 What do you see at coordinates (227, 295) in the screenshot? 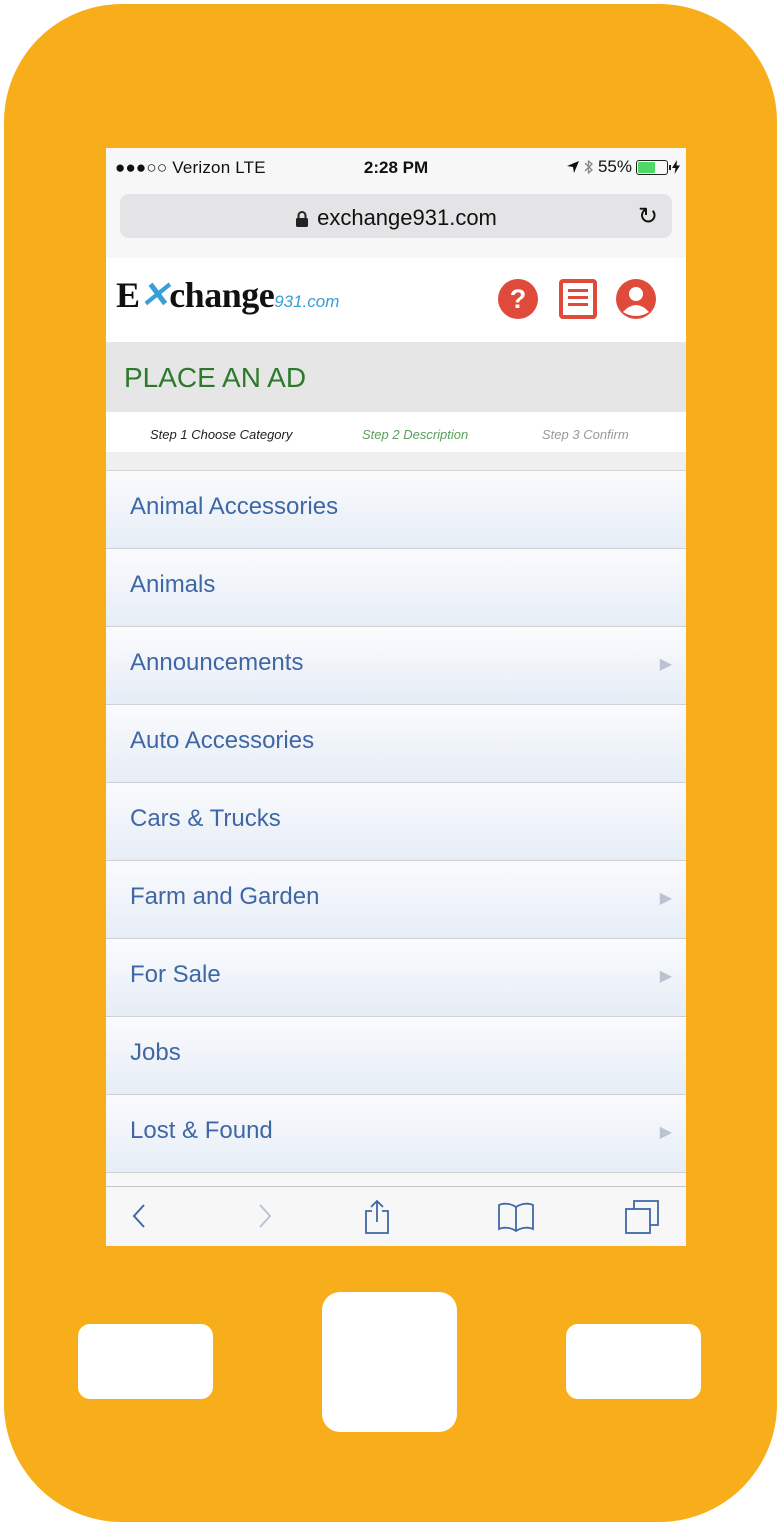
I see `site-logo: E✕change931.com` at bounding box center [227, 295].